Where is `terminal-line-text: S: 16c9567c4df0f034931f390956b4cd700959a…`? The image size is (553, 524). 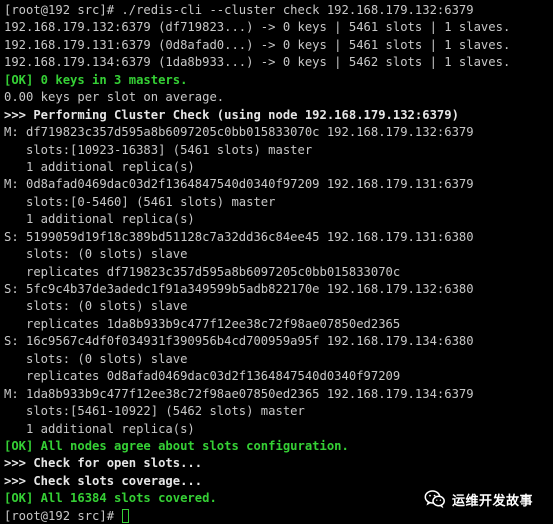 terminal-line-text: S: 16c9567c4df0f034931f390956b4cd700959a… is located at coordinates (239, 341).